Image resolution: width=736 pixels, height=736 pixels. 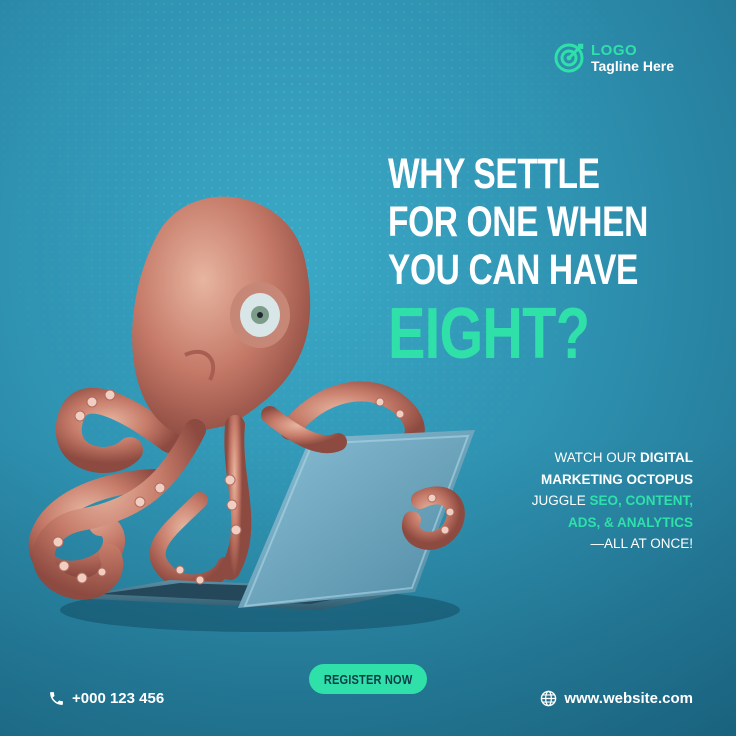 What do you see at coordinates (630, 522) in the screenshot?
I see `description-line-4: ADS, & ANALYTICS` at bounding box center [630, 522].